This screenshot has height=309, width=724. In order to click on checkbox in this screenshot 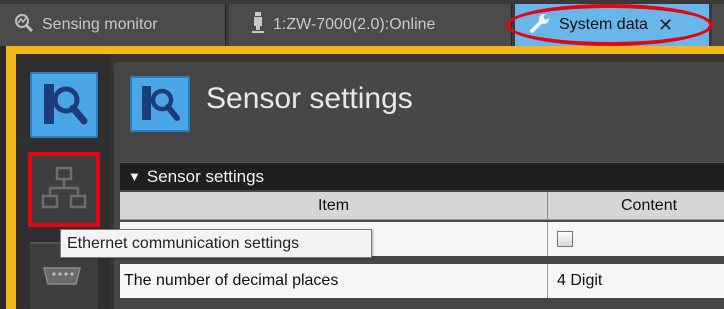, I will do `click(565, 239)`.